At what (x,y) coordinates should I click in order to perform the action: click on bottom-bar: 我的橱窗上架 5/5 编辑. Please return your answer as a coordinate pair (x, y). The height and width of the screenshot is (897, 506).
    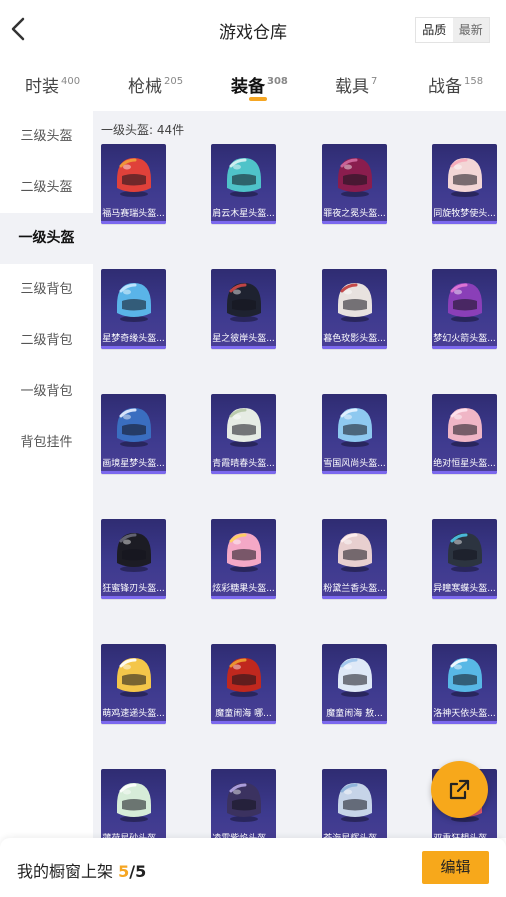
    Looking at the image, I should click on (253, 867).